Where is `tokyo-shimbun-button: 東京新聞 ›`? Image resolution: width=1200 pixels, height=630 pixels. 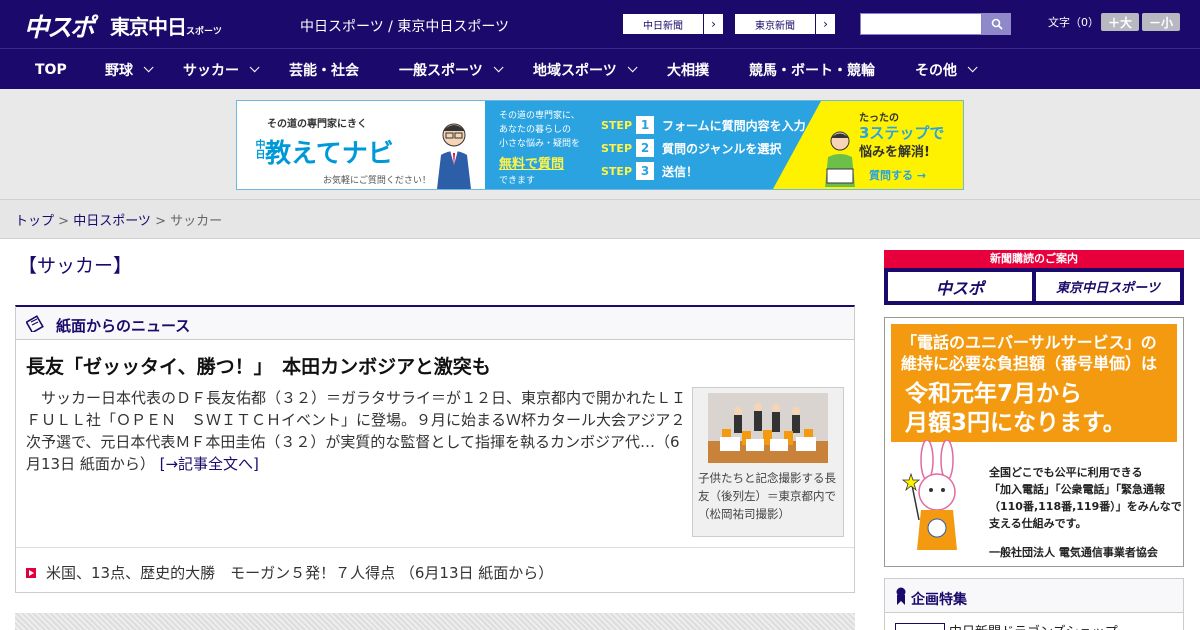
tokyo-shimbun-button: 東京新聞 › is located at coordinates (785, 24).